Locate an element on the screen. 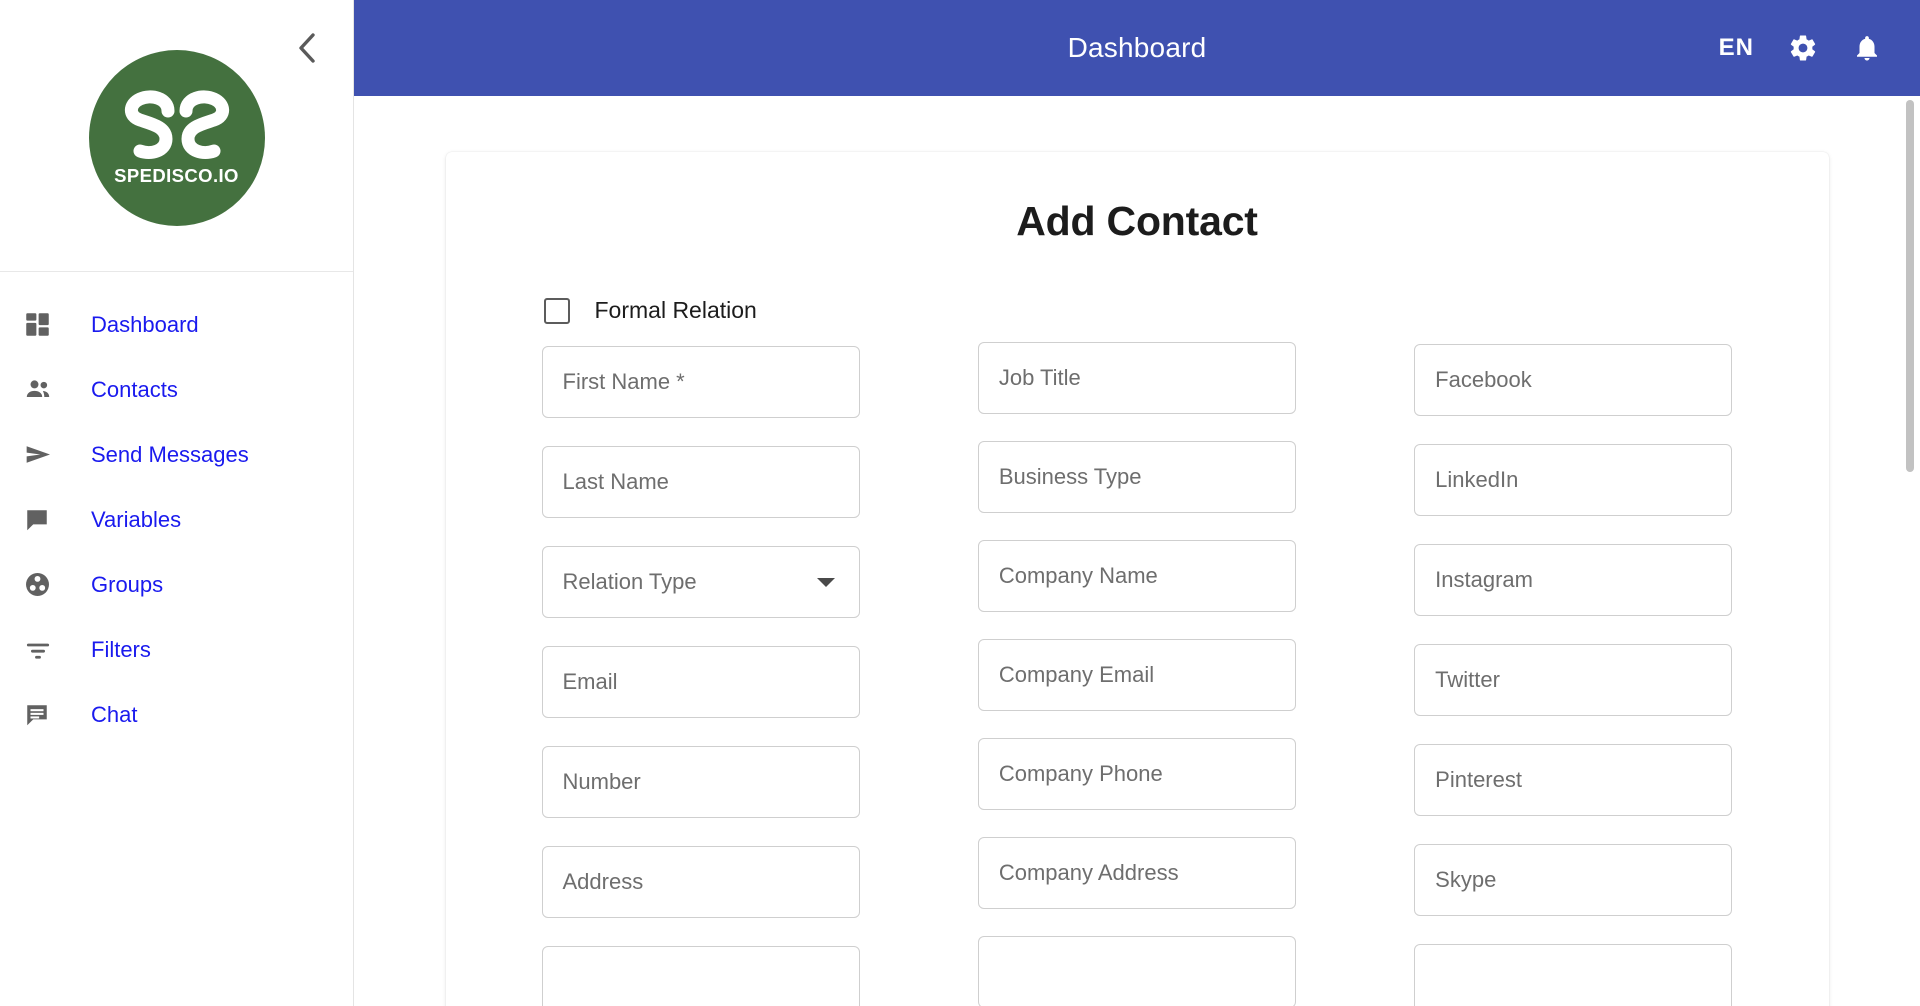  chat-bubble-icon is located at coordinates (46, 520).